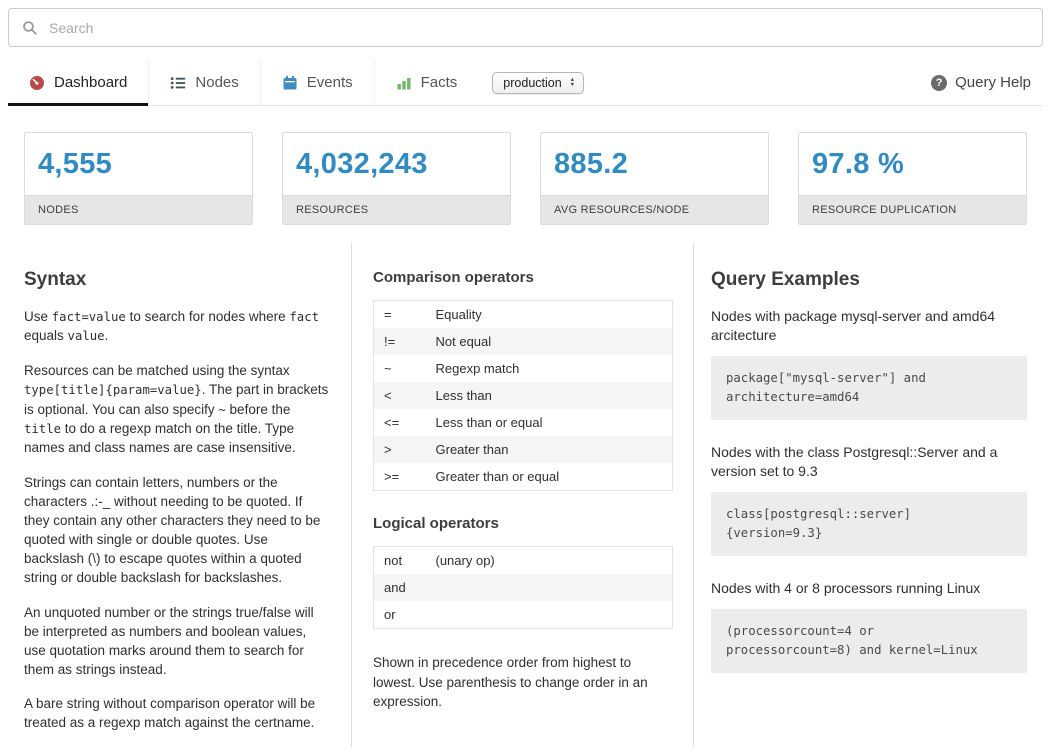 The image size is (1051, 753). Describe the element at coordinates (523, 449) in the screenshot. I see `operator-row: > Greater than` at that location.